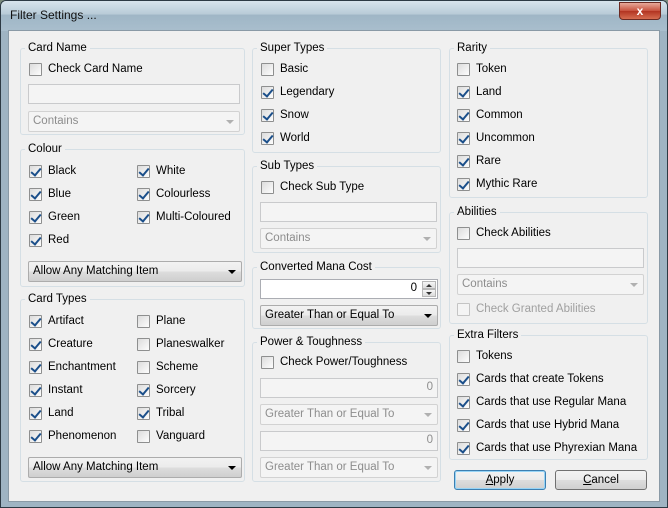  What do you see at coordinates (550, 284) in the screenshot?
I see `abilities-match-select: Contains` at bounding box center [550, 284].